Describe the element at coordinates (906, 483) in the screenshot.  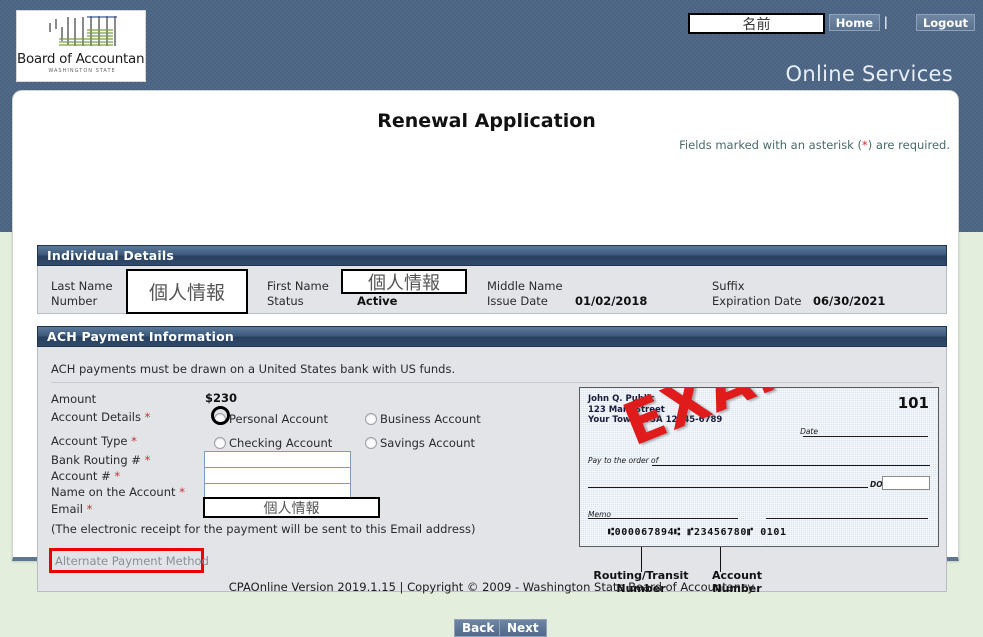
I see `check-amount-box` at that location.